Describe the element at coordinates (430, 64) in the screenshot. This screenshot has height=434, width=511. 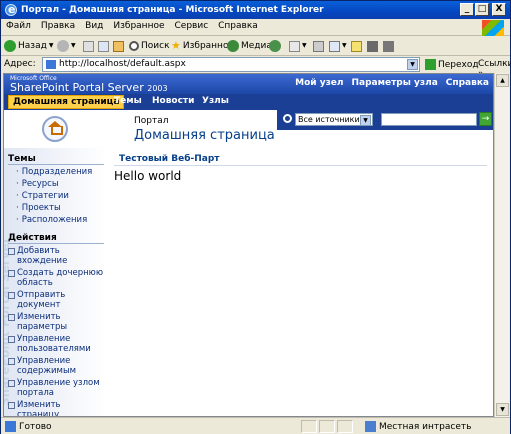
I see `go-arrow-icon` at that location.